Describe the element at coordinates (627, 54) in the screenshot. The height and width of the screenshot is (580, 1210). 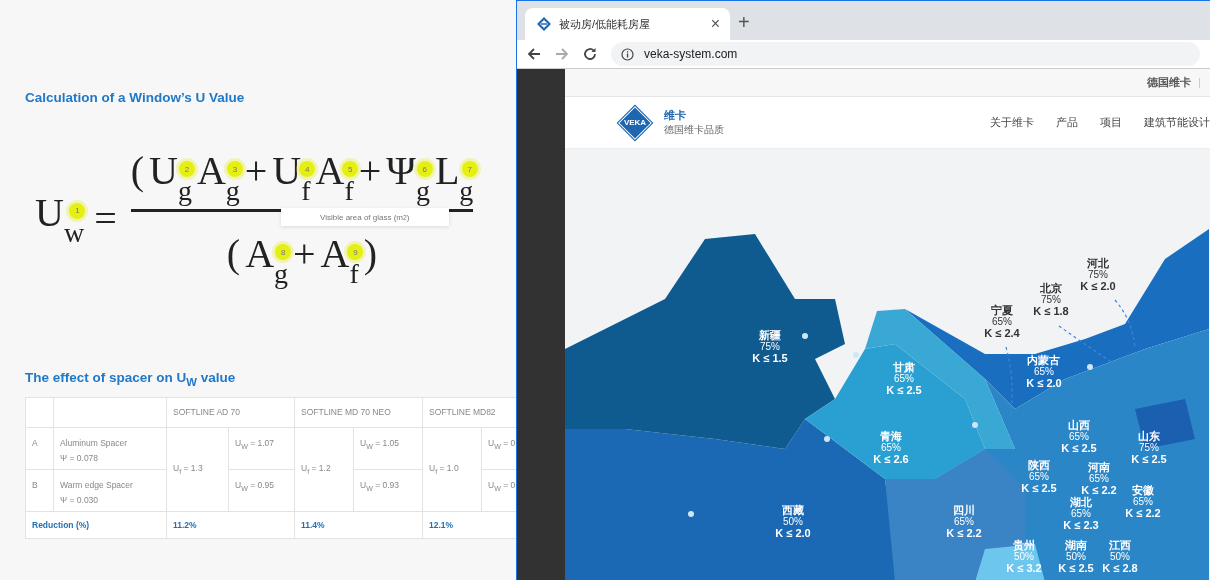
I see `info-icon` at that location.